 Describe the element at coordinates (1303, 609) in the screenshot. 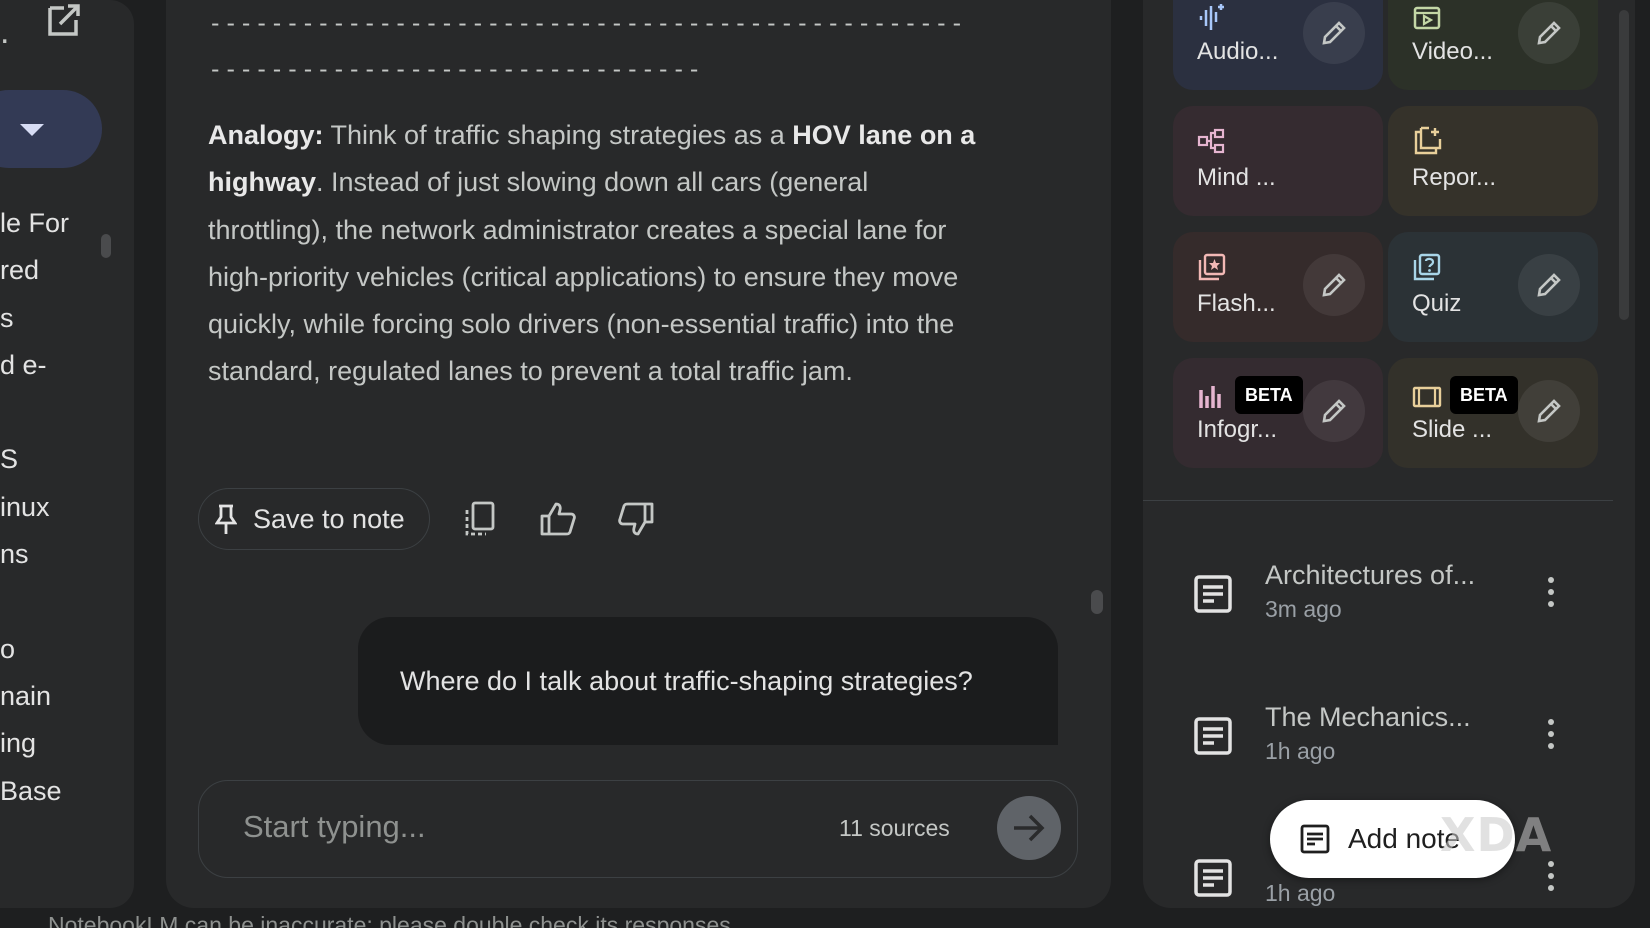

I see `note-time: 3m ago` at that location.